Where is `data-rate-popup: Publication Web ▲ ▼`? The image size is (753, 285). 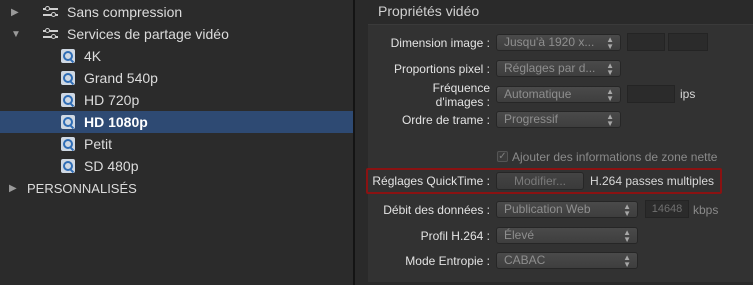 data-rate-popup: Publication Web ▲ ▼ is located at coordinates (567, 209).